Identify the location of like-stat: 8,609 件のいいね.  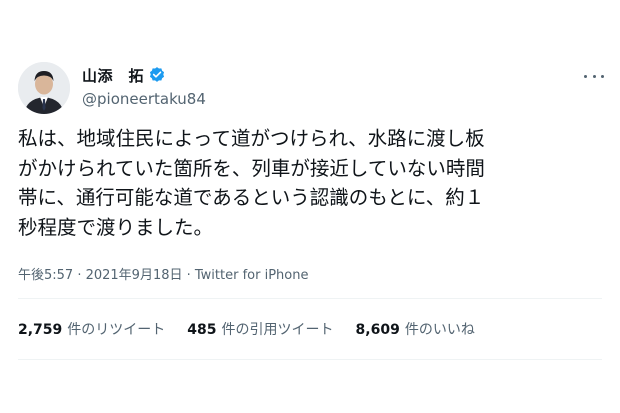
(415, 329).